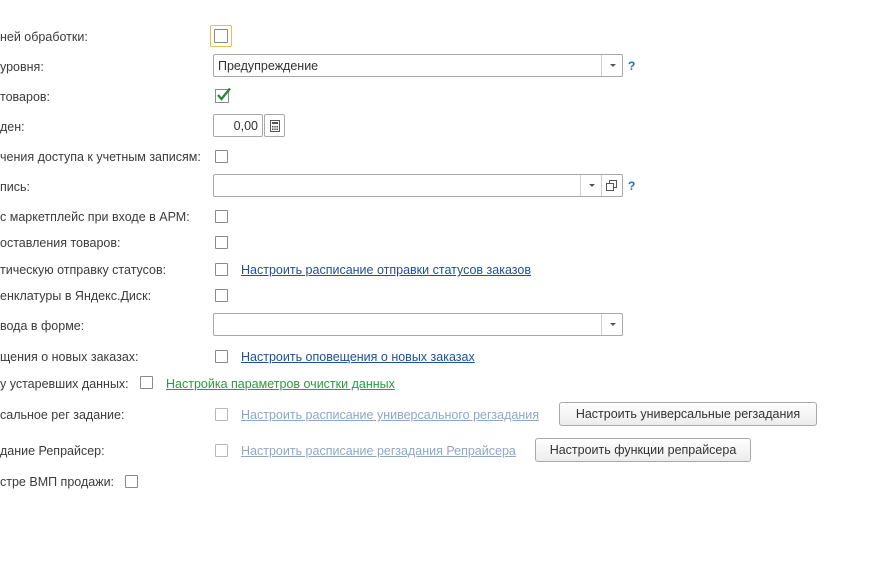 Image resolution: width=884 pixels, height=586 pixels. What do you see at coordinates (131, 481) in the screenshot?
I see `vmp-sales-checkbox` at bounding box center [131, 481].